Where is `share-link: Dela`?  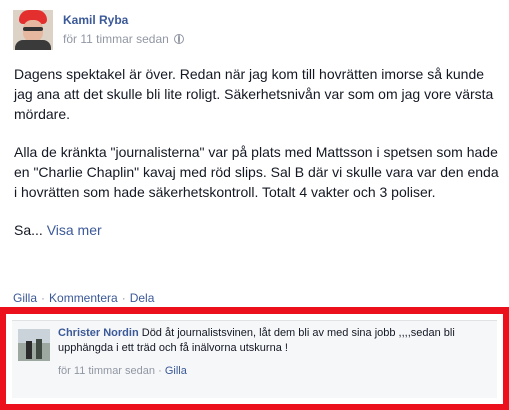
share-link: Dela is located at coordinates (142, 298).